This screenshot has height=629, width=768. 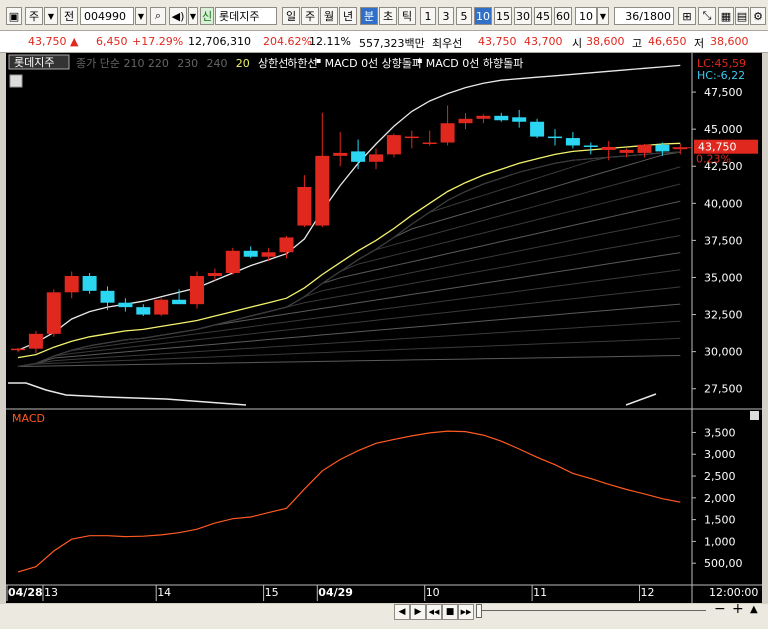 I want to click on stock-name: 롯데지주, so click(x=246, y=16).